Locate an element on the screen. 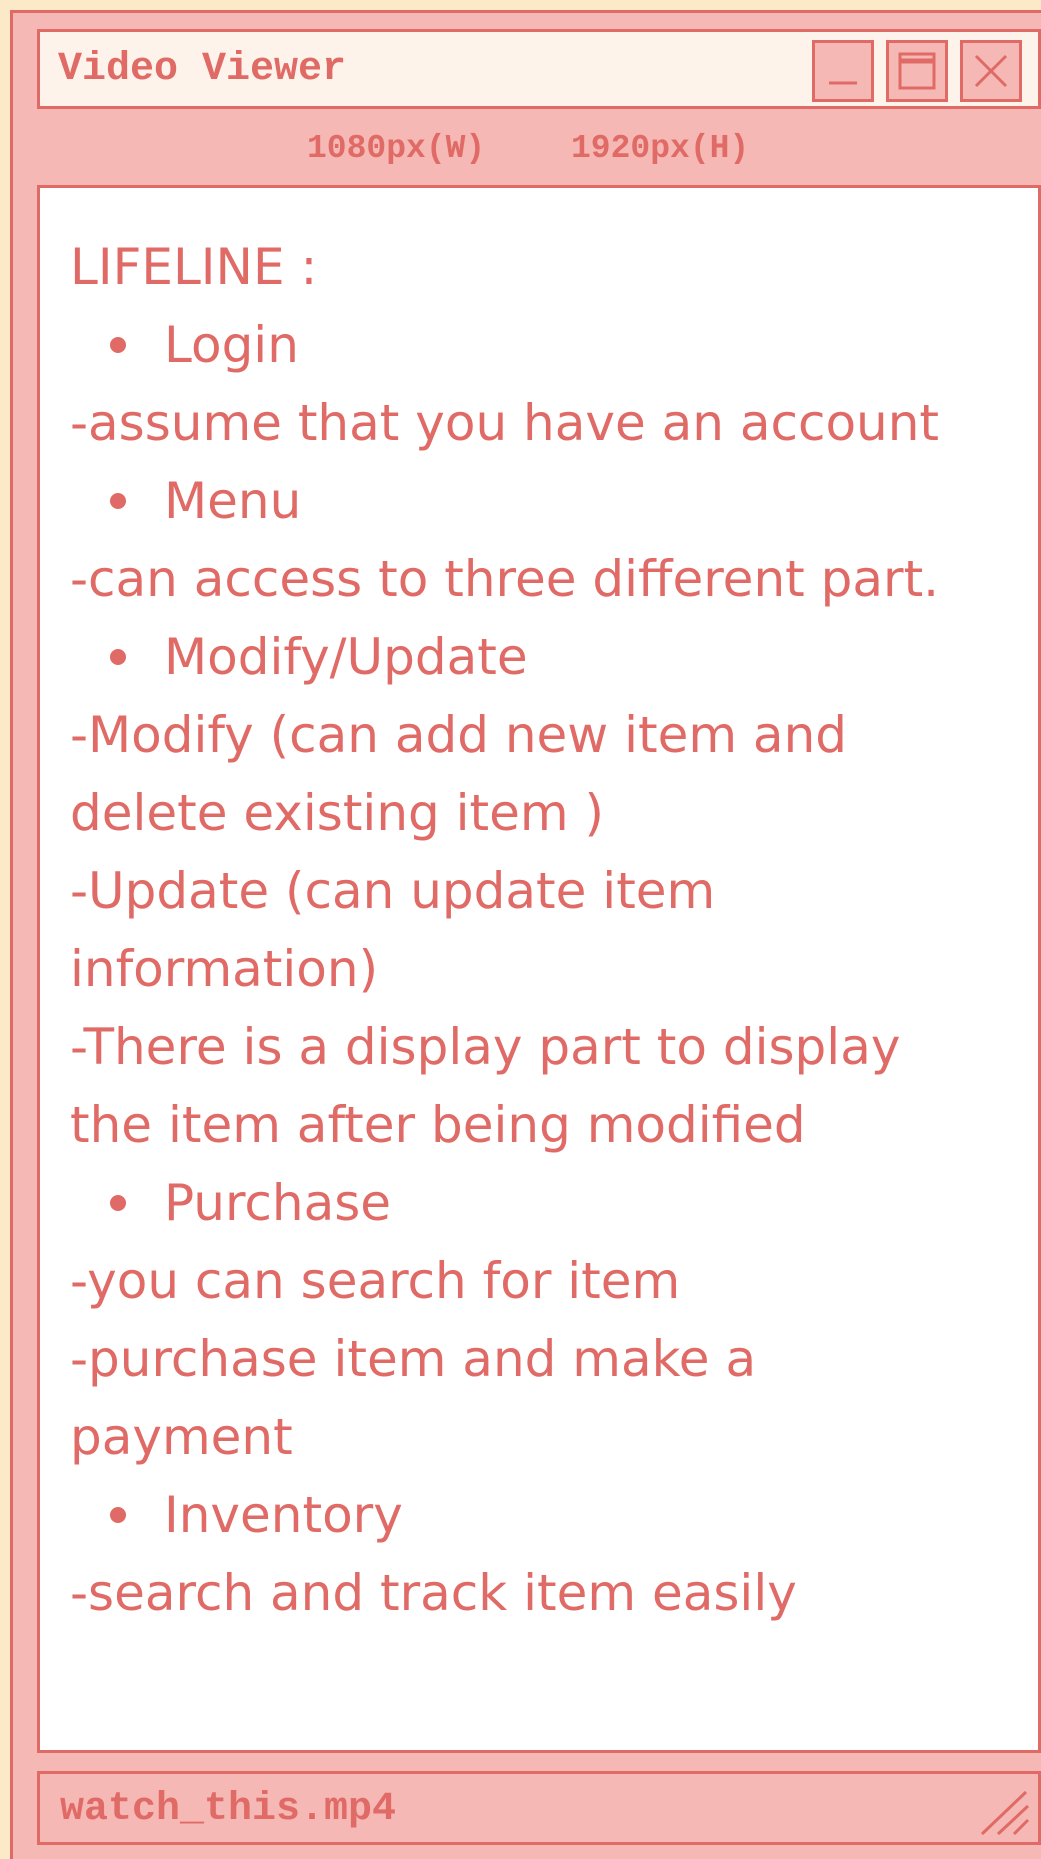  close-button is located at coordinates (991, 71).